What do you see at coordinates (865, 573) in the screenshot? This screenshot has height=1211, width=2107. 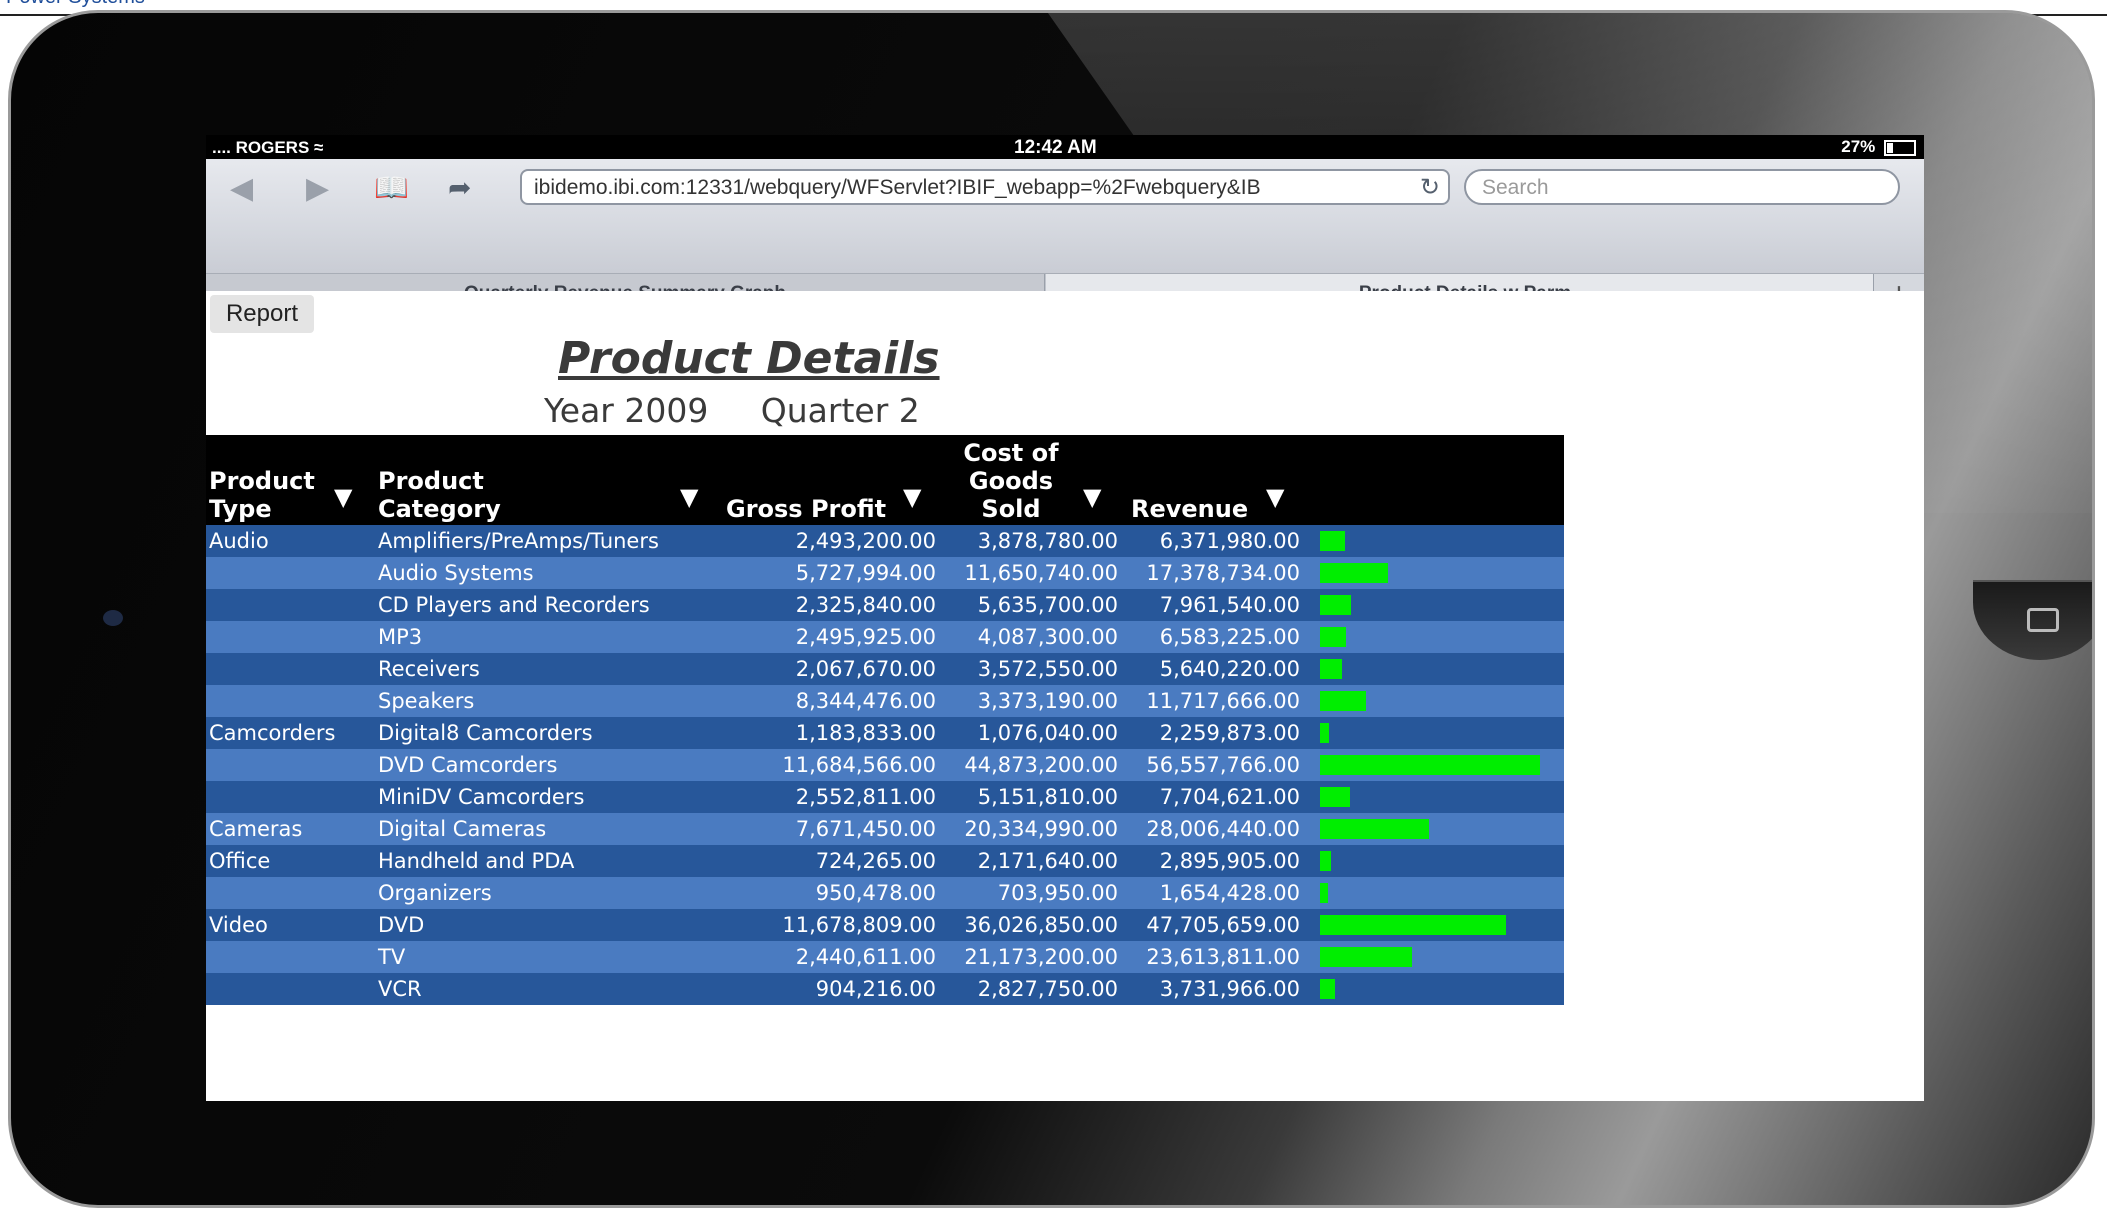 I see `cell-gross-profit: 5,727,994.00` at bounding box center [865, 573].